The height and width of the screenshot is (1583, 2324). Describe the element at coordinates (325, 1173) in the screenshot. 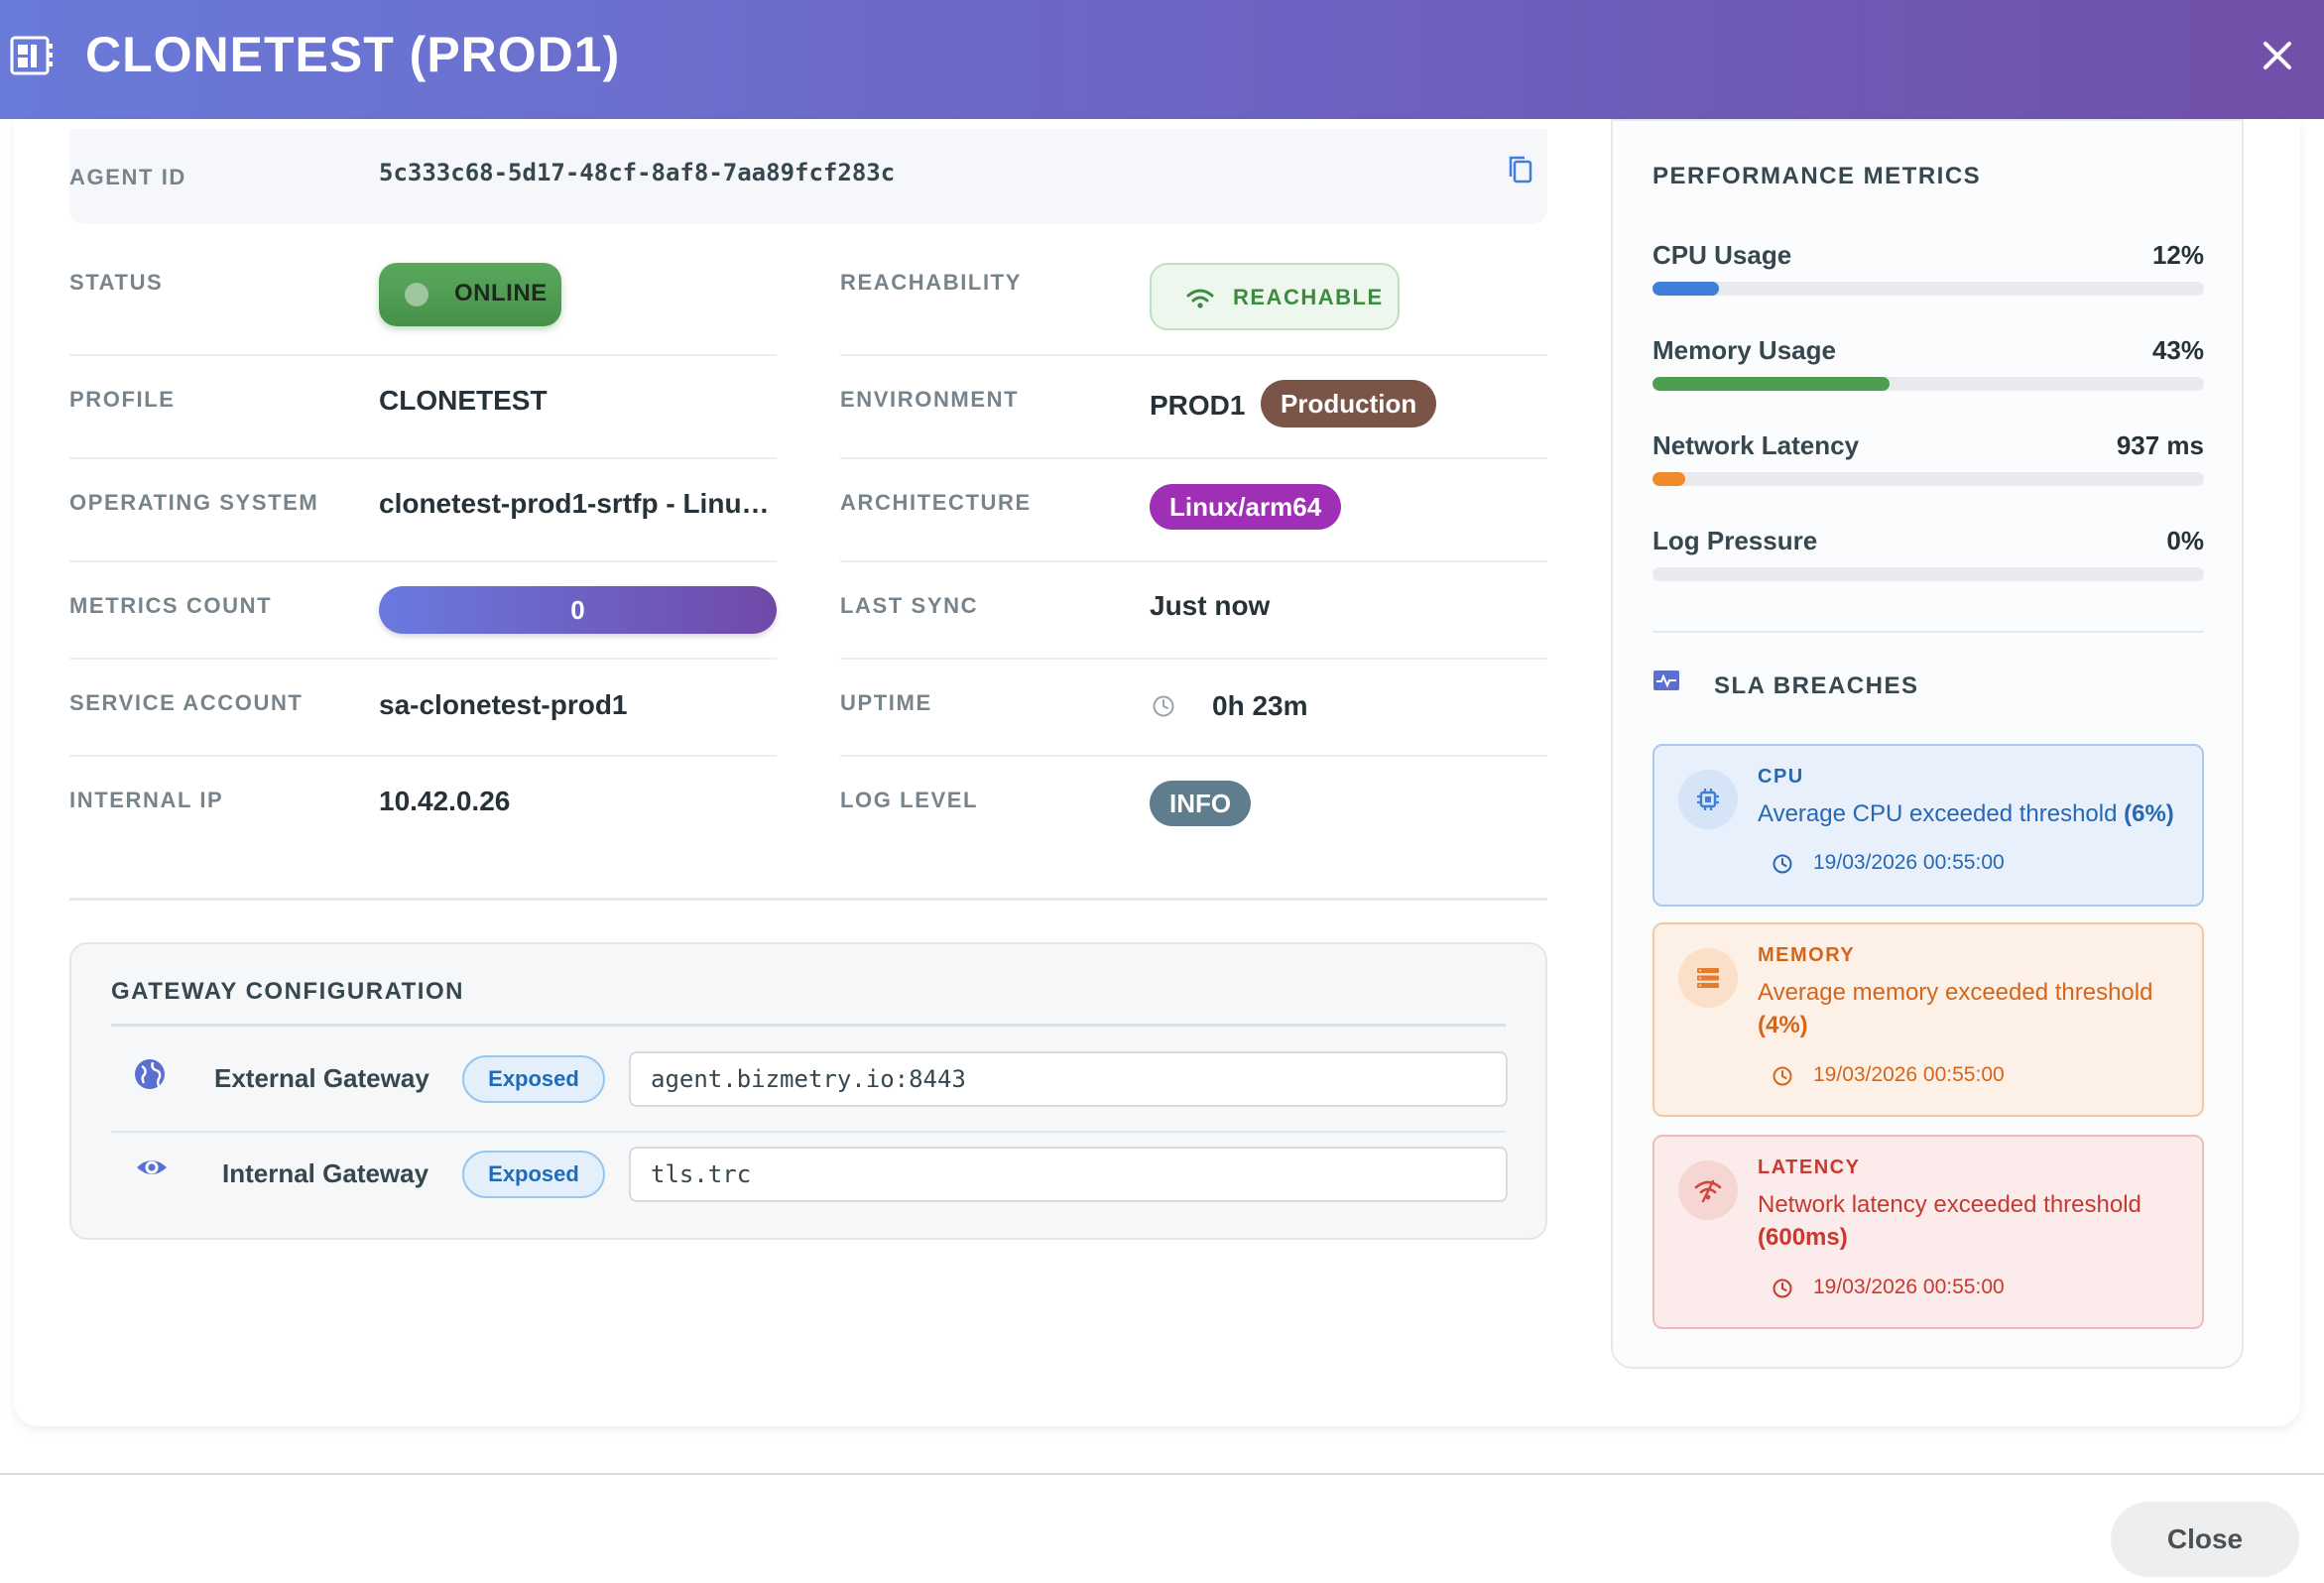

I see `gateway-name: Internal Gateway` at that location.